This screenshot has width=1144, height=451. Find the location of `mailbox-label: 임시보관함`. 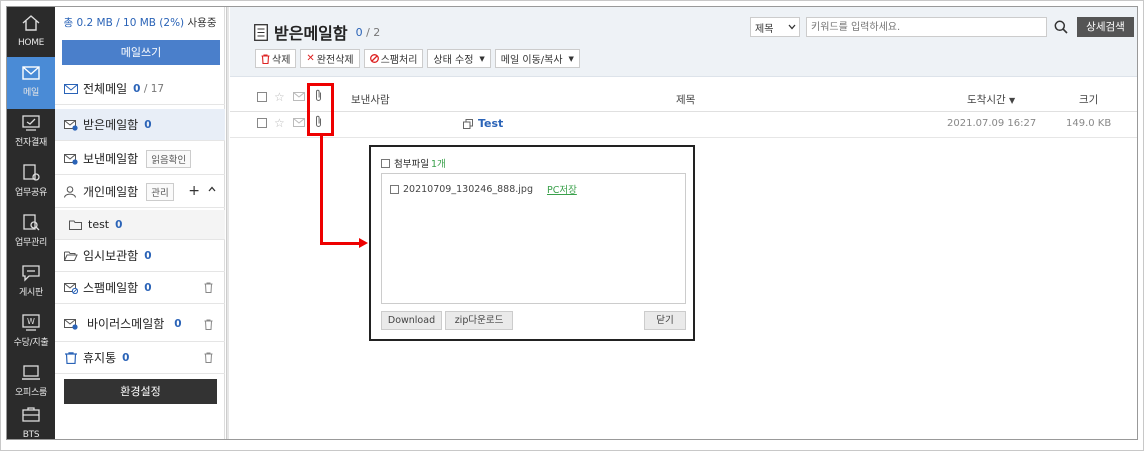

mailbox-label: 임시보관함 is located at coordinates (111, 256).